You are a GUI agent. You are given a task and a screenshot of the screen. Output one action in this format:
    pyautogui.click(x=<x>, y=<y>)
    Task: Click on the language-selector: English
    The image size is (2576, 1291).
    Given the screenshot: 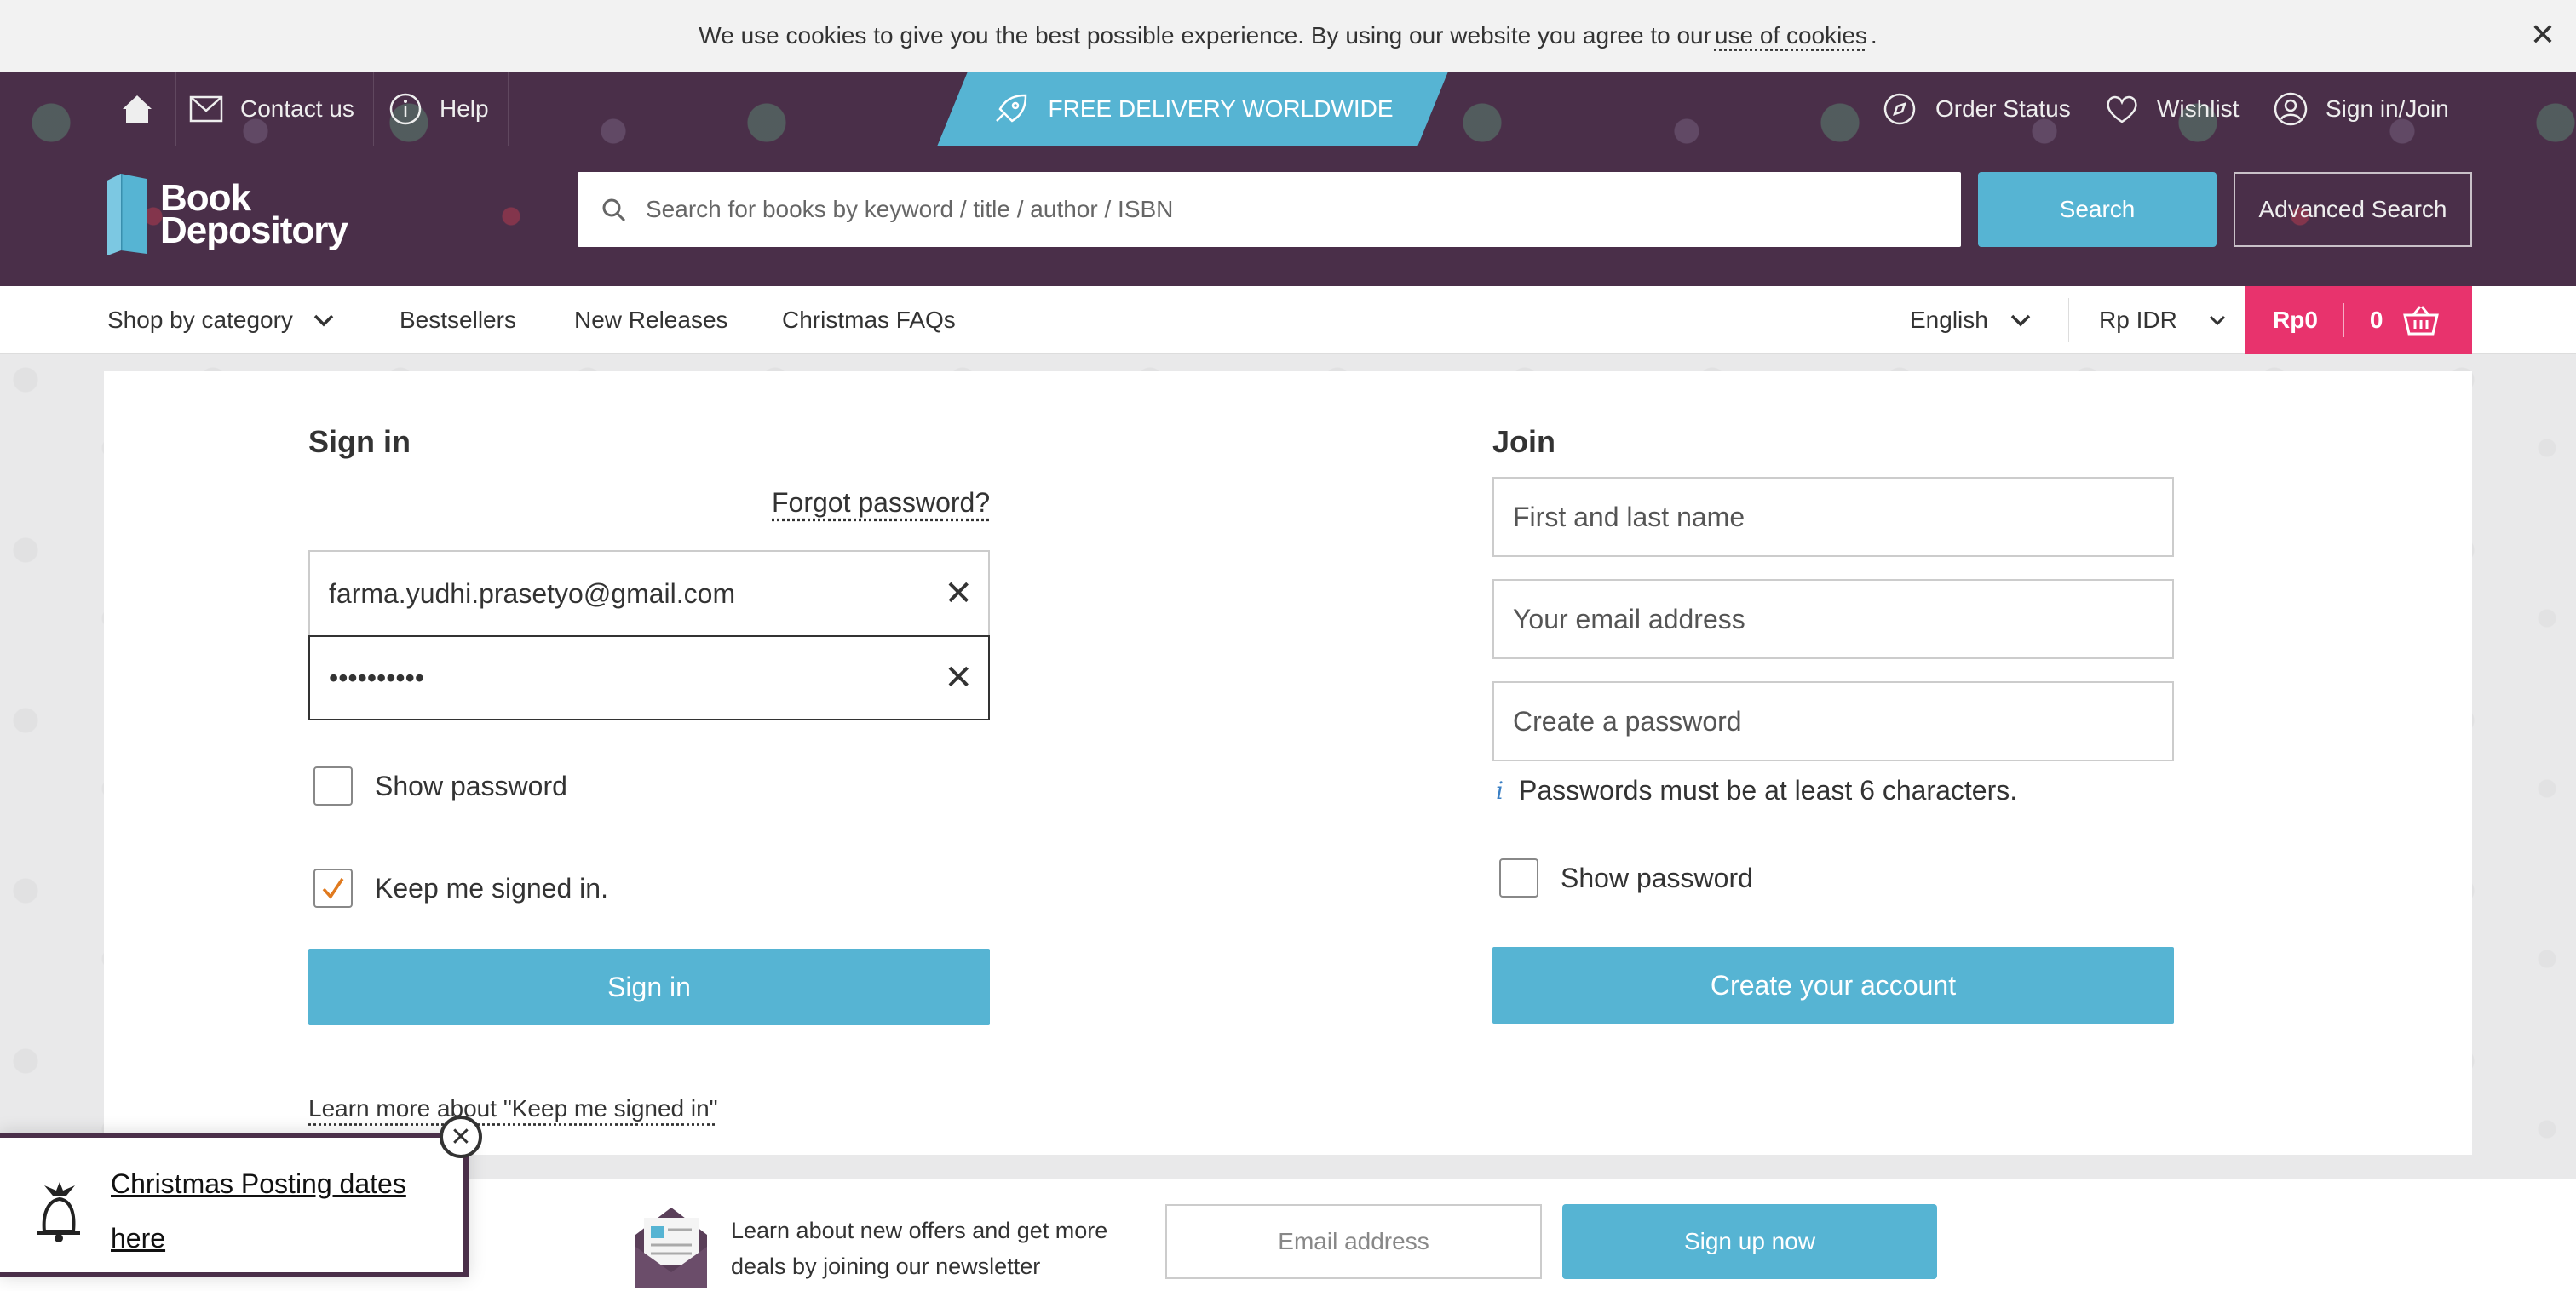 What is the action you would take?
    pyautogui.click(x=1972, y=320)
    